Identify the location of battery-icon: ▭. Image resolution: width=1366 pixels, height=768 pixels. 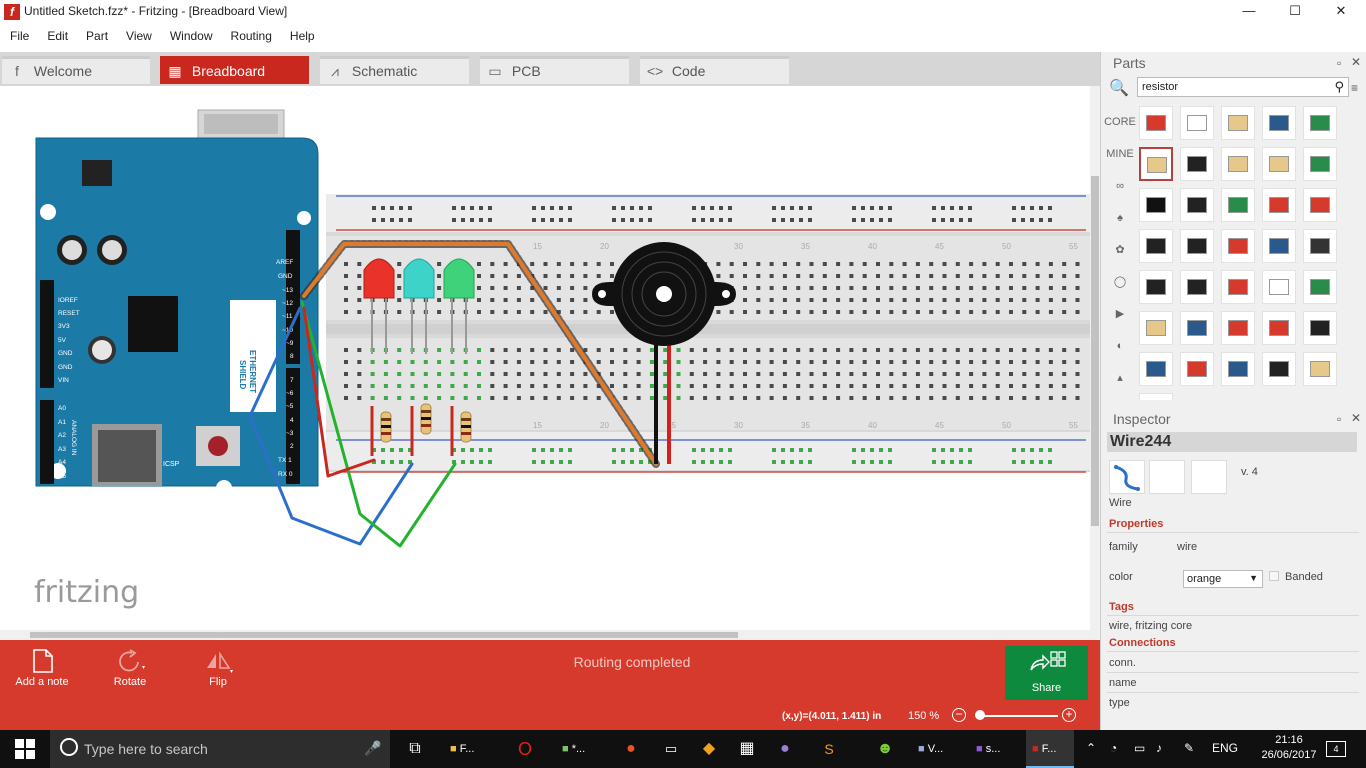
(1139, 748).